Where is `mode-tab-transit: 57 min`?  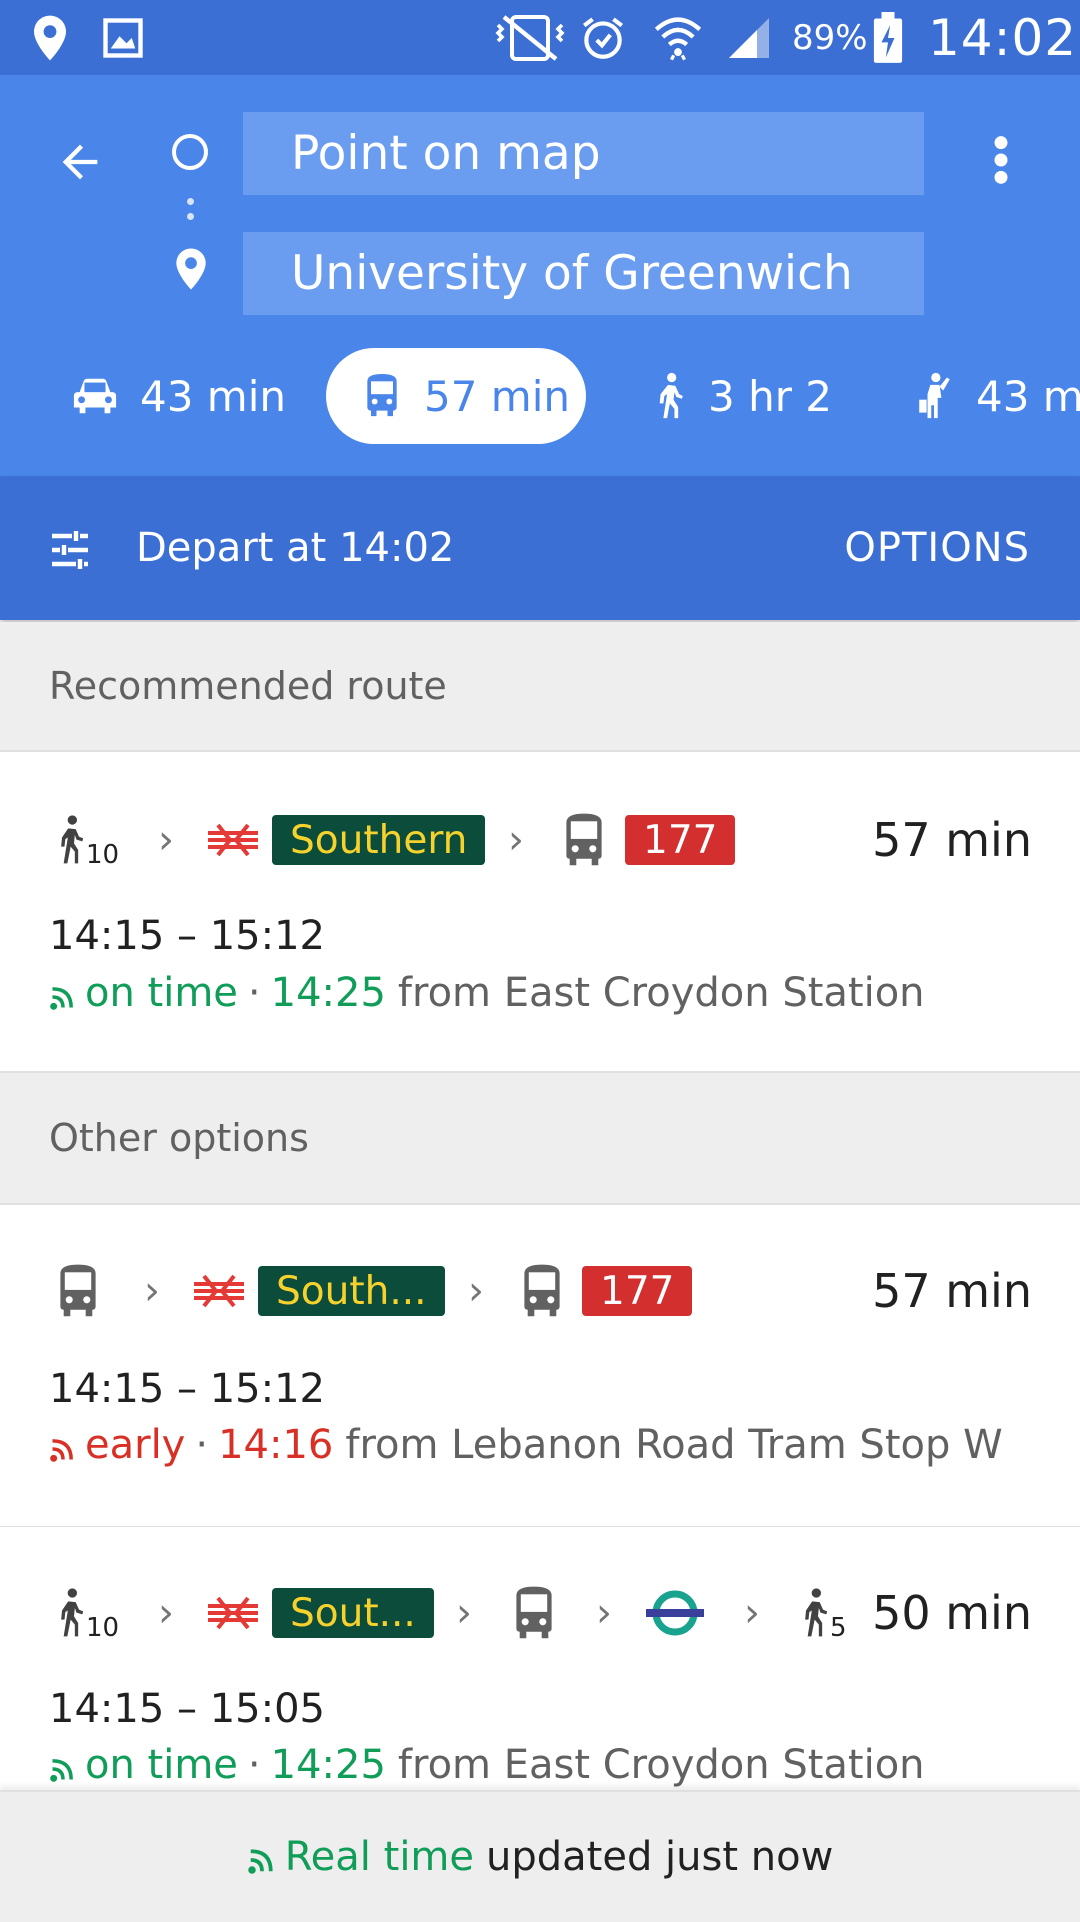 mode-tab-transit: 57 min is located at coordinates (456, 396).